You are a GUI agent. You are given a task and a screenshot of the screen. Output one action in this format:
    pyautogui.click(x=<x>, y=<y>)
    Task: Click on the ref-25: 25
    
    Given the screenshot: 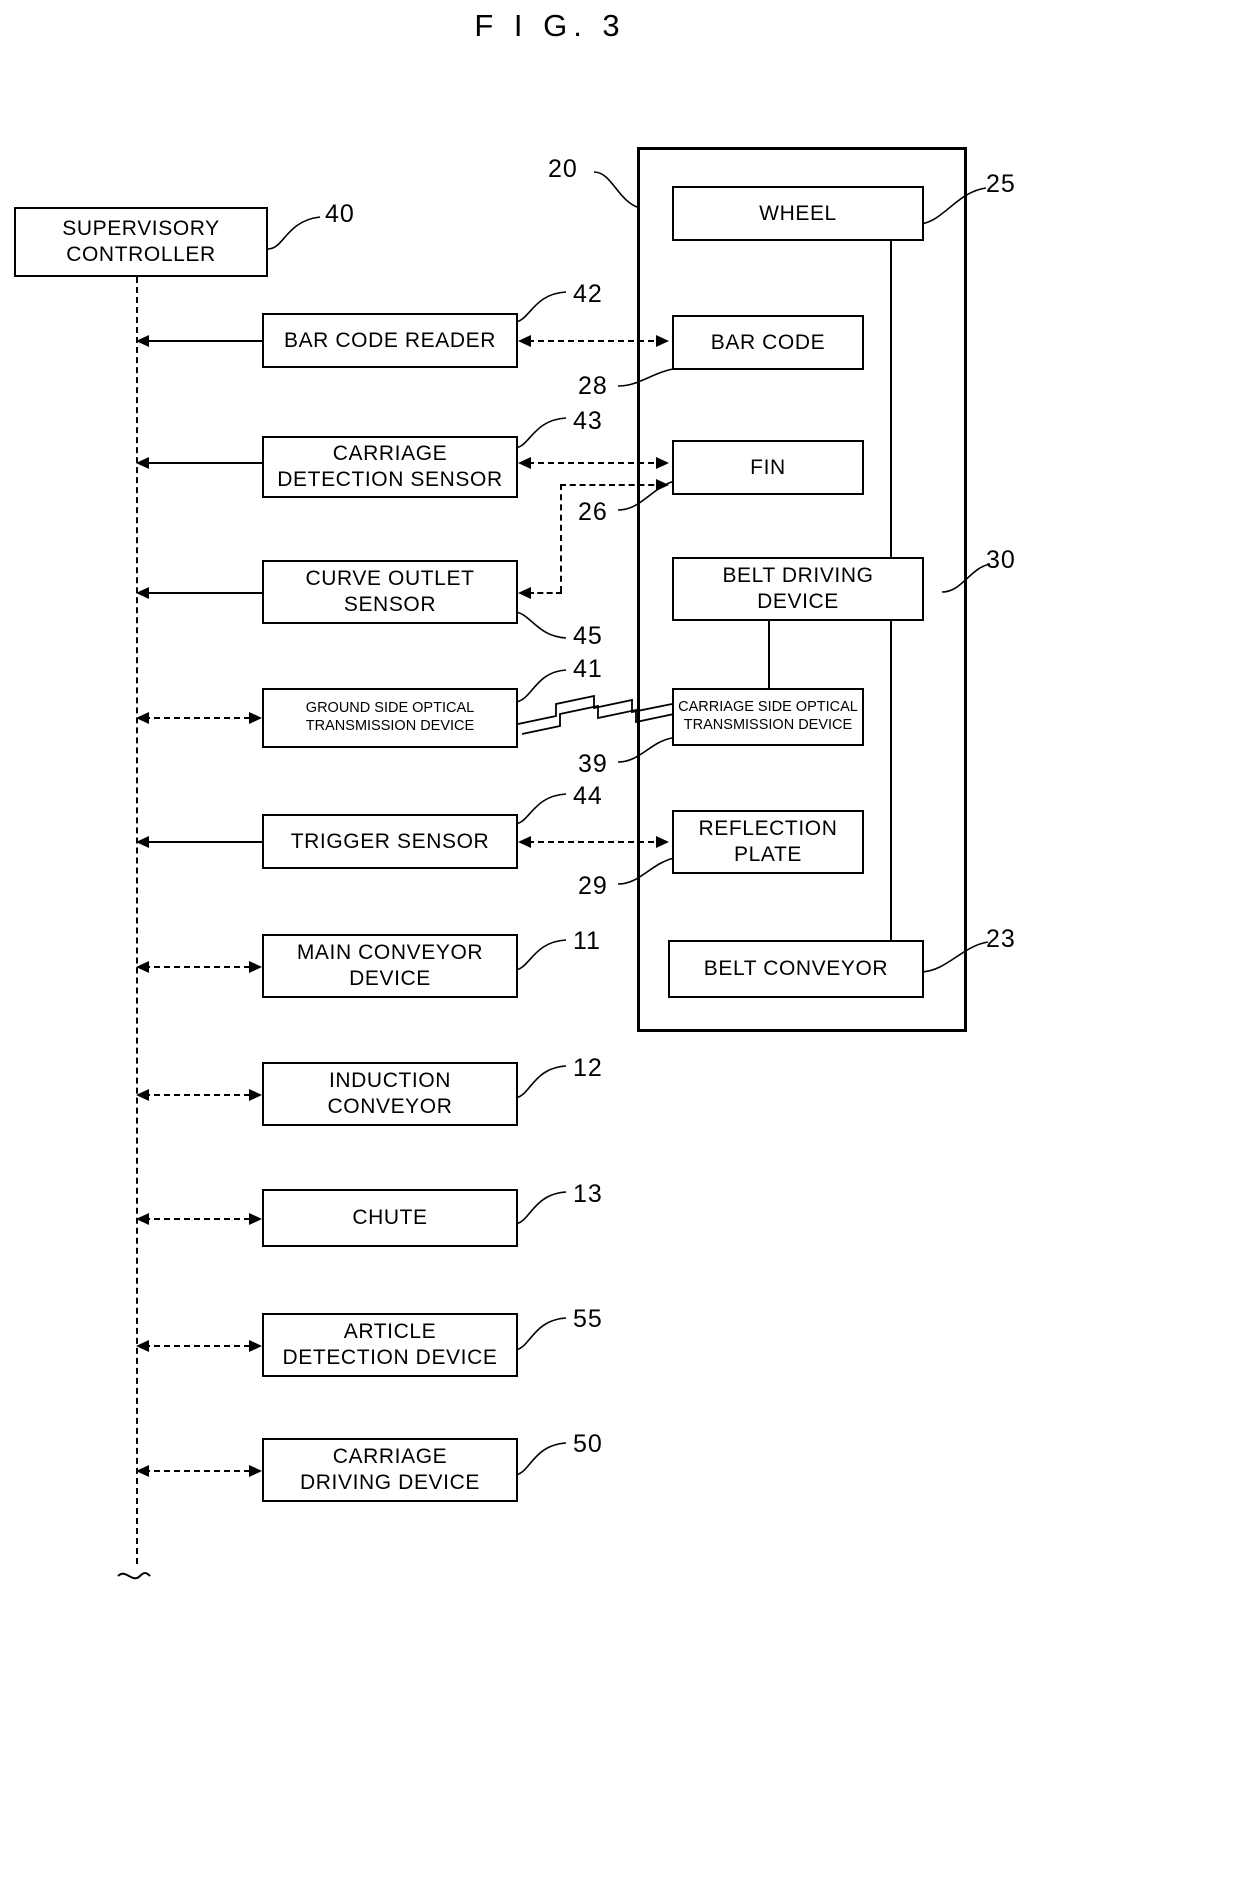 What is the action you would take?
    pyautogui.click(x=1001, y=184)
    